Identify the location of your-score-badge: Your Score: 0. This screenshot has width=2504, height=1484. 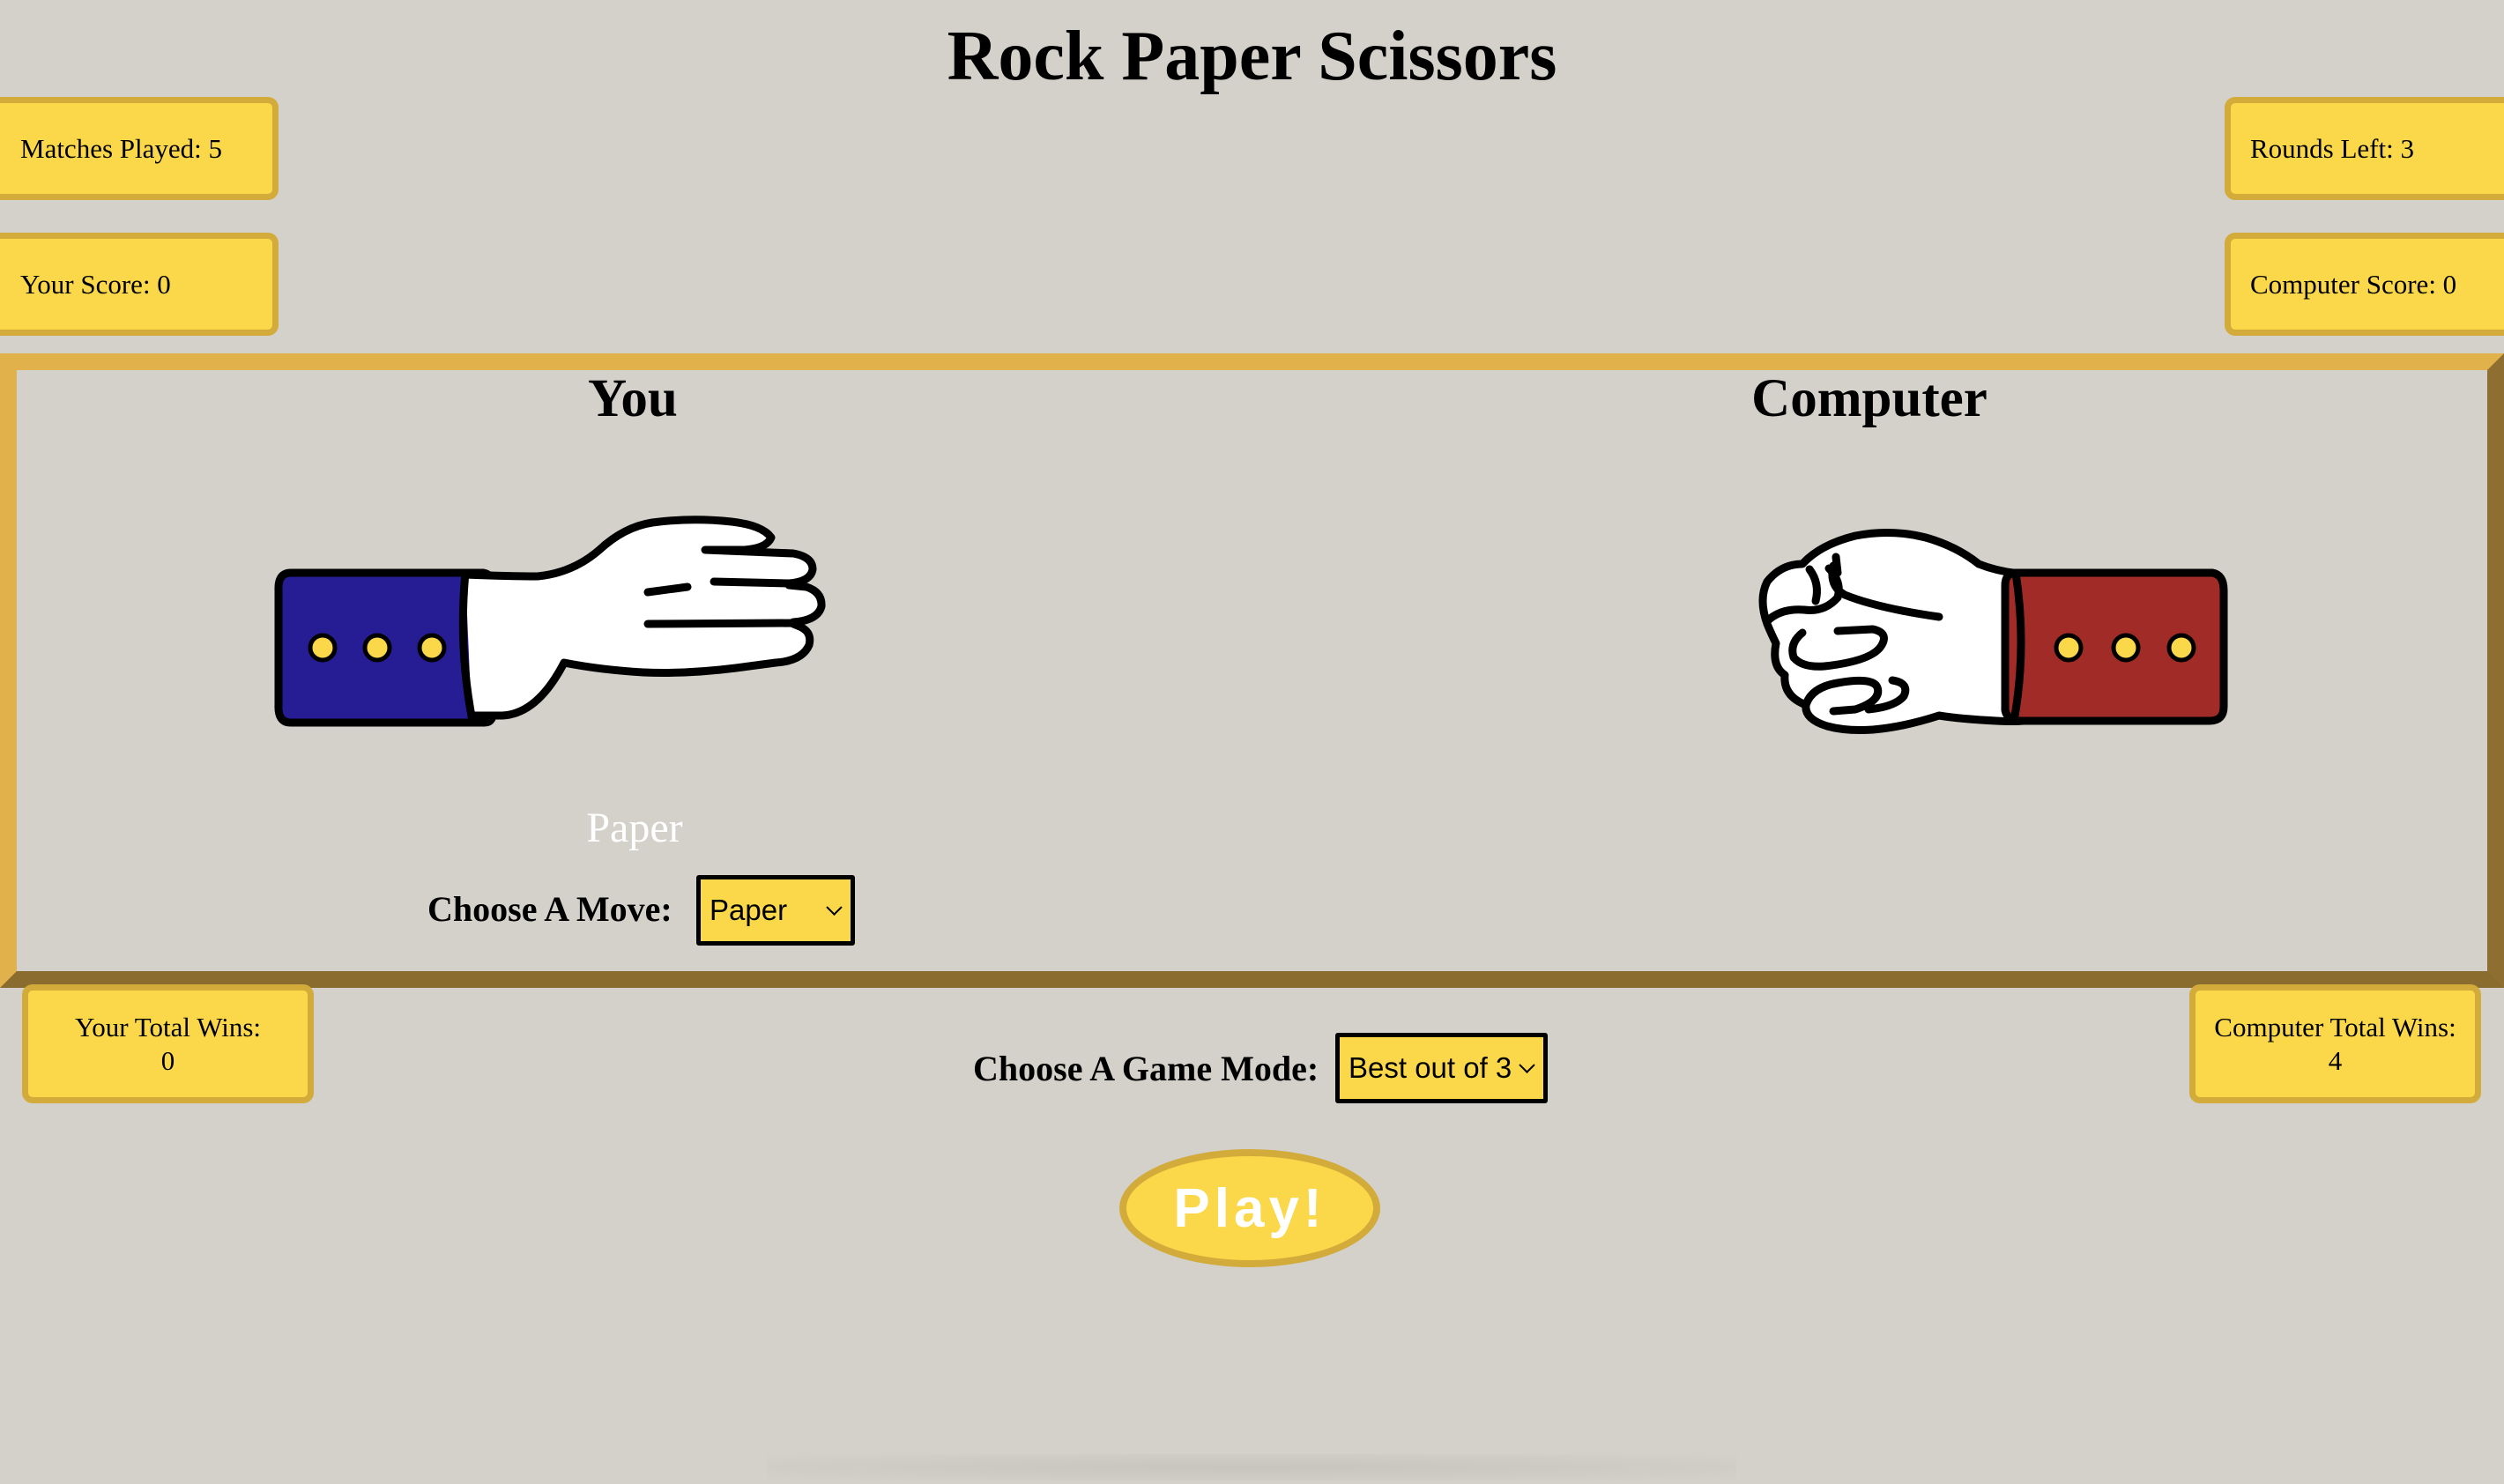
(139, 284).